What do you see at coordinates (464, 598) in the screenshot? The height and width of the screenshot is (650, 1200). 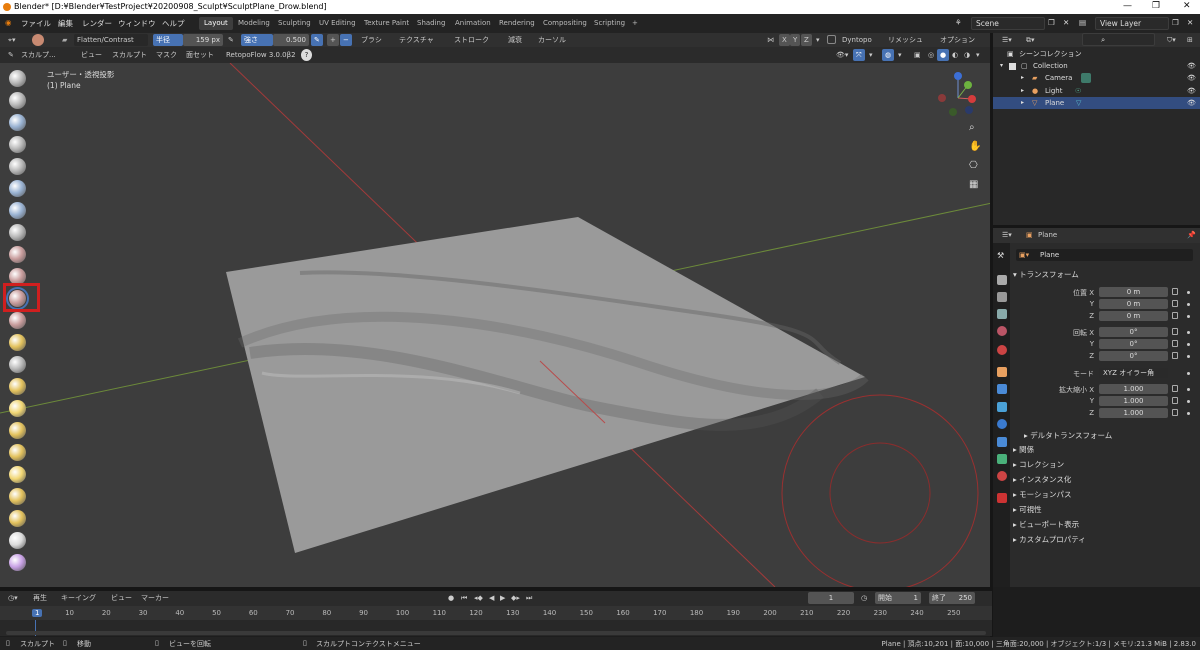 I see `jump-start-icon: ⏮` at bounding box center [464, 598].